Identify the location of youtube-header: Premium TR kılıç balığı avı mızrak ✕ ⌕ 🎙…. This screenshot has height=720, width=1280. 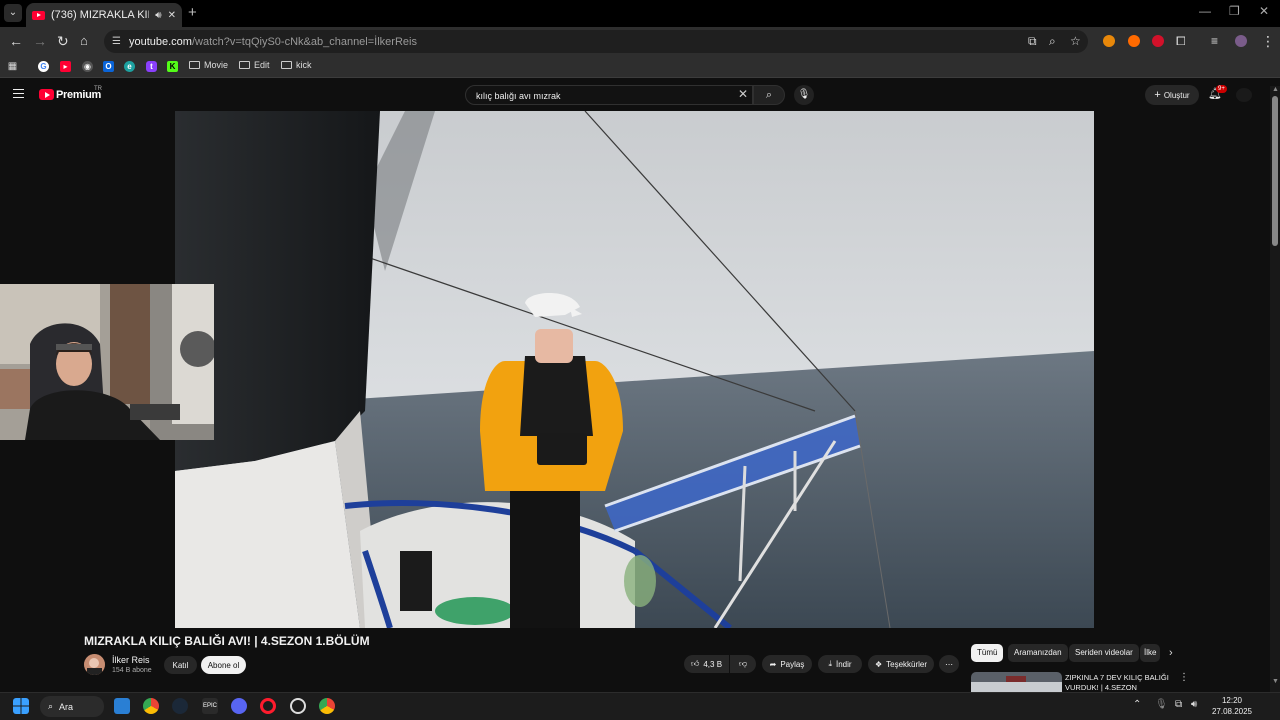
(640, 94).